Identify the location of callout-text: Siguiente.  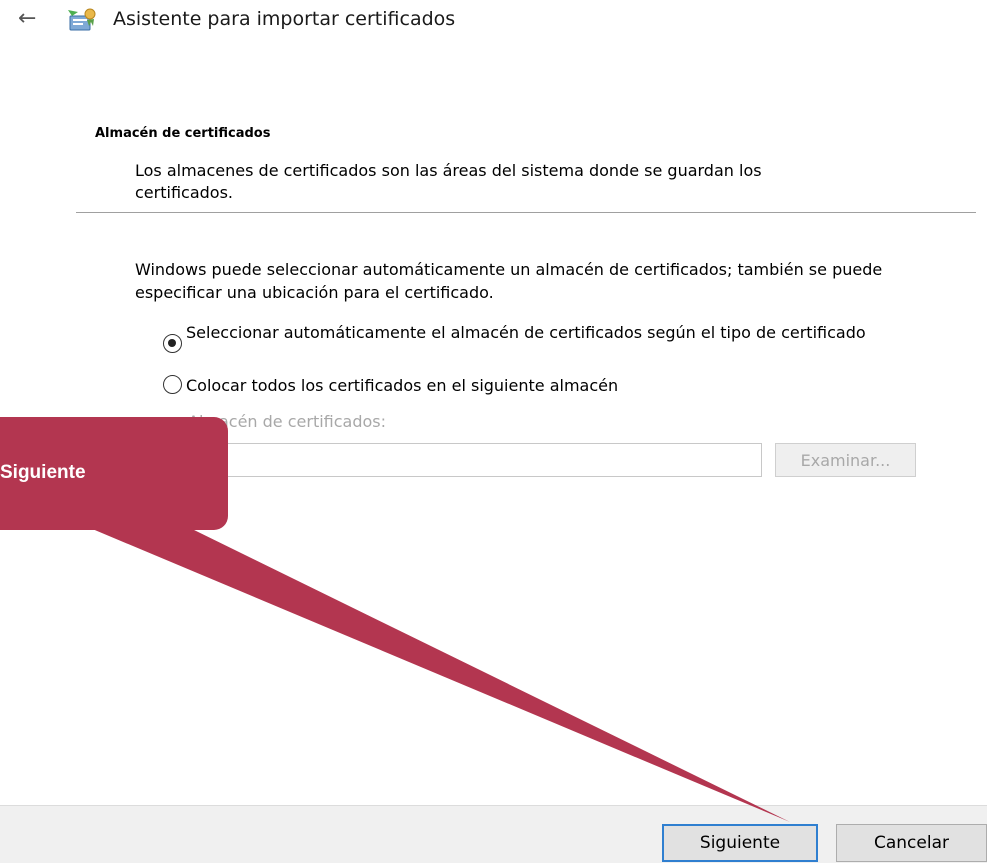
(43, 472).